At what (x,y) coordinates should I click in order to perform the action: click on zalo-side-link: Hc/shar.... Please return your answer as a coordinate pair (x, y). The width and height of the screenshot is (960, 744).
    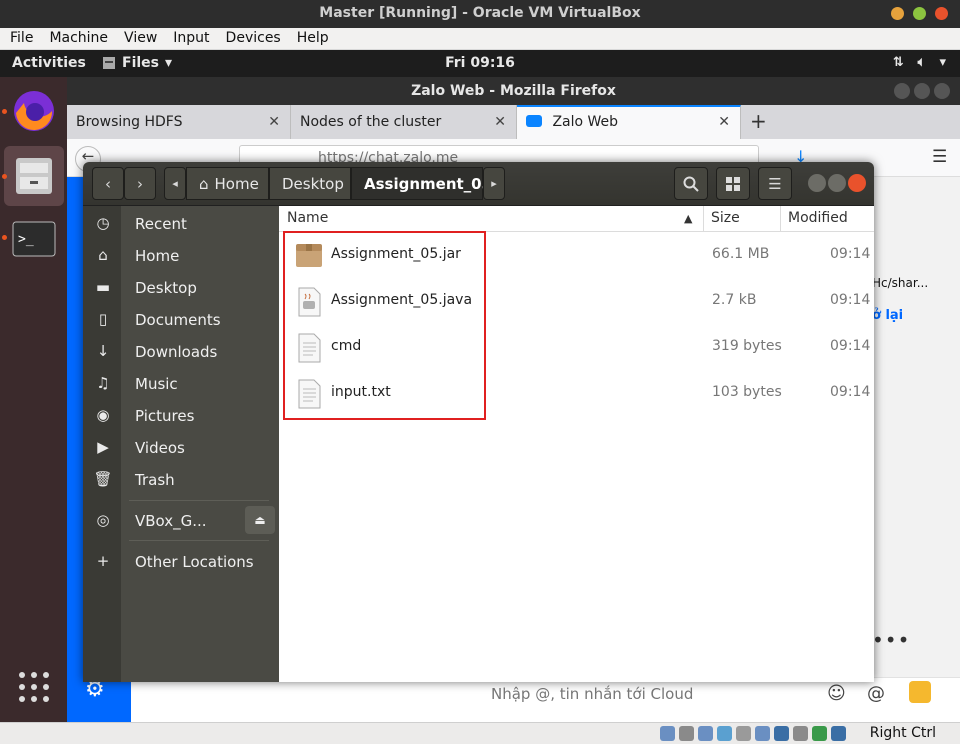
    Looking at the image, I should click on (900, 283).